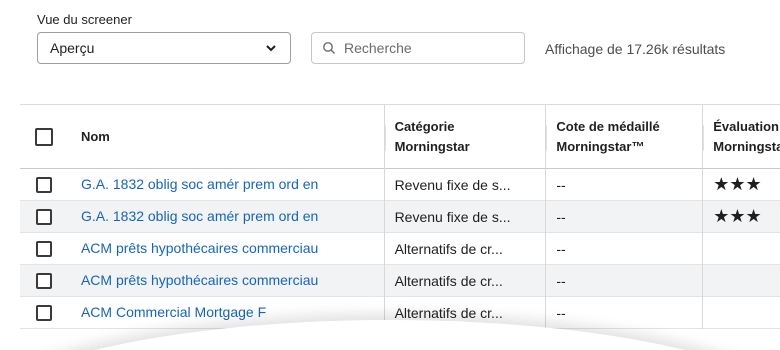 The height and width of the screenshot is (350, 780). Describe the element at coordinates (72, 48) in the screenshot. I see `screener-view-value: Aperçu` at that location.